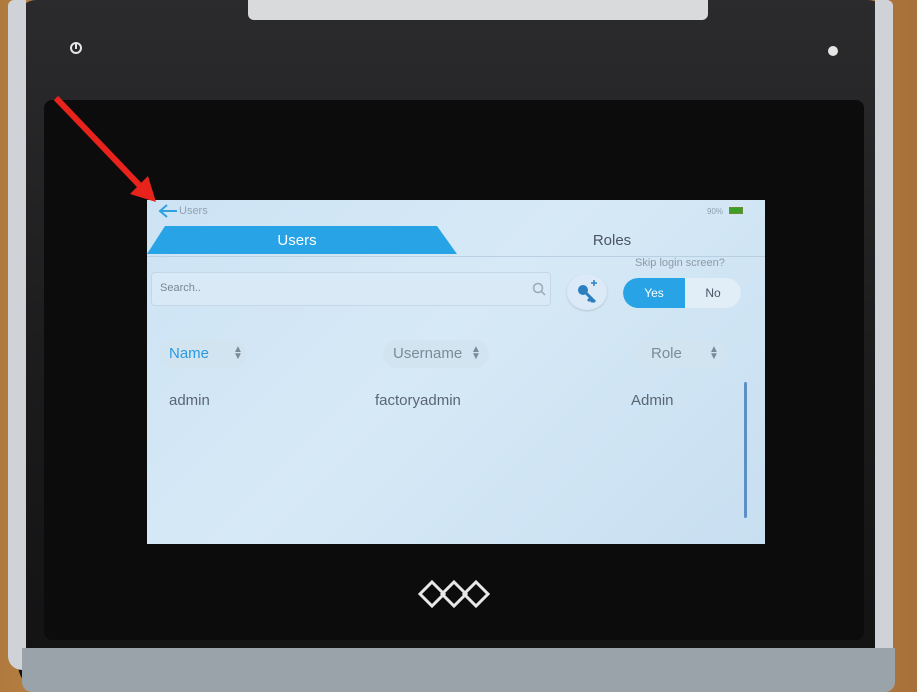 The image size is (917, 692). I want to click on tab-bar: Users Roles, so click(456, 241).